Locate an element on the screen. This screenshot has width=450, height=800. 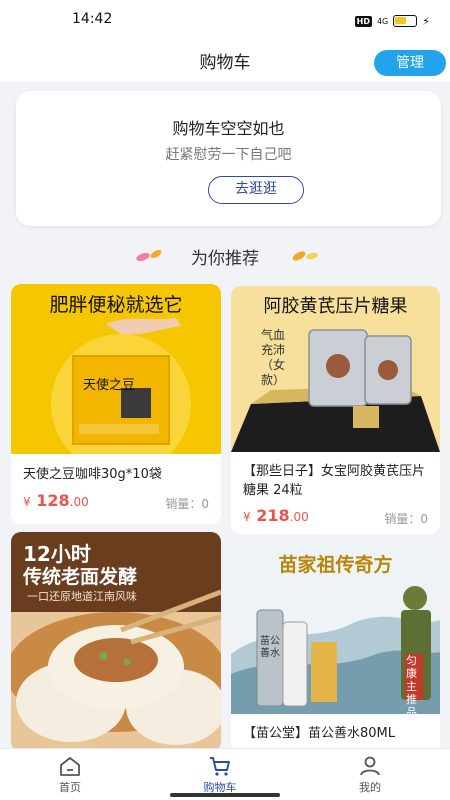
product-bottle-label: 苗公善水 is located at coordinates (270, 647).